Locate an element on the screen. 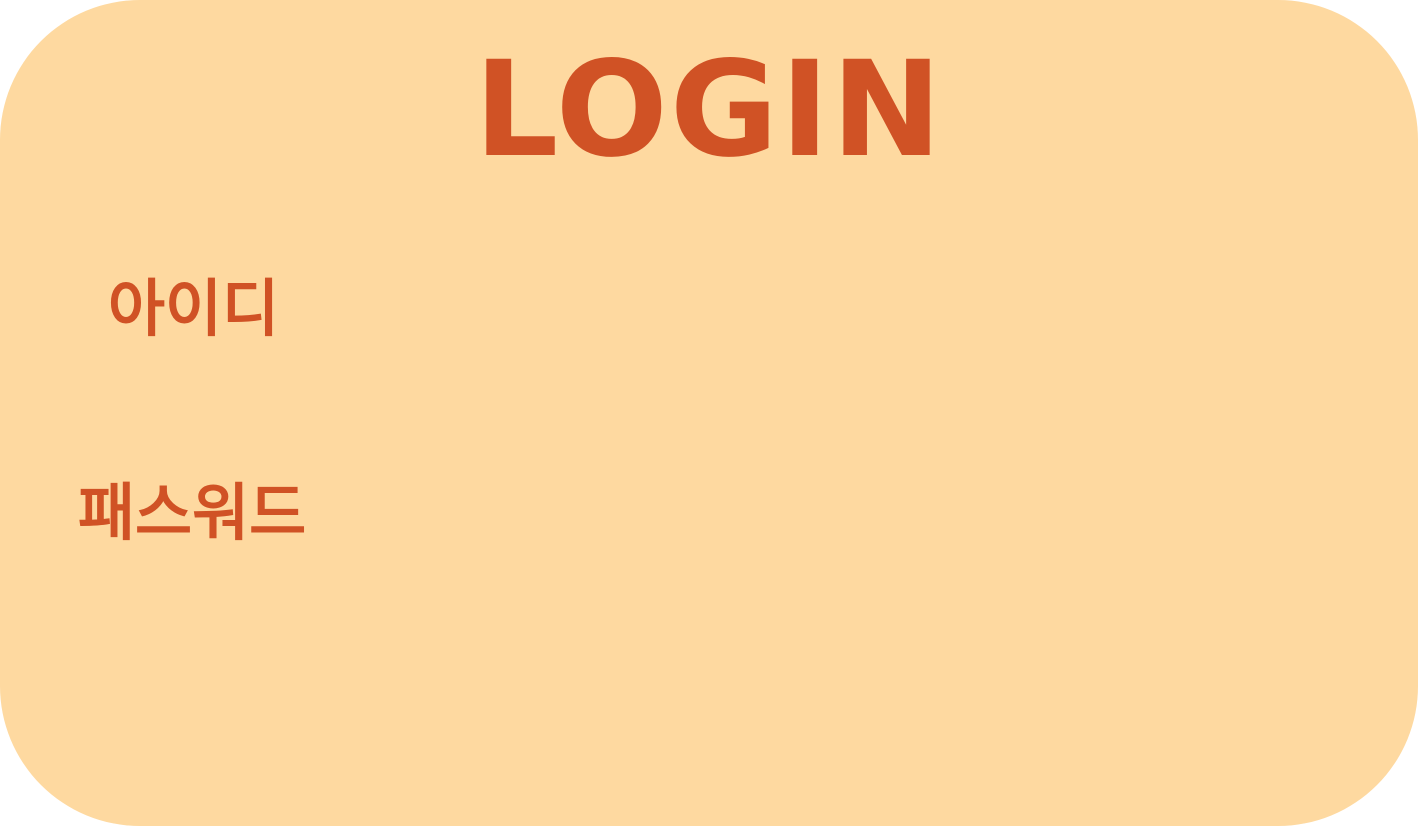 The width and height of the screenshot is (1418, 826). id-label: 아이디 is located at coordinates (194, 308).